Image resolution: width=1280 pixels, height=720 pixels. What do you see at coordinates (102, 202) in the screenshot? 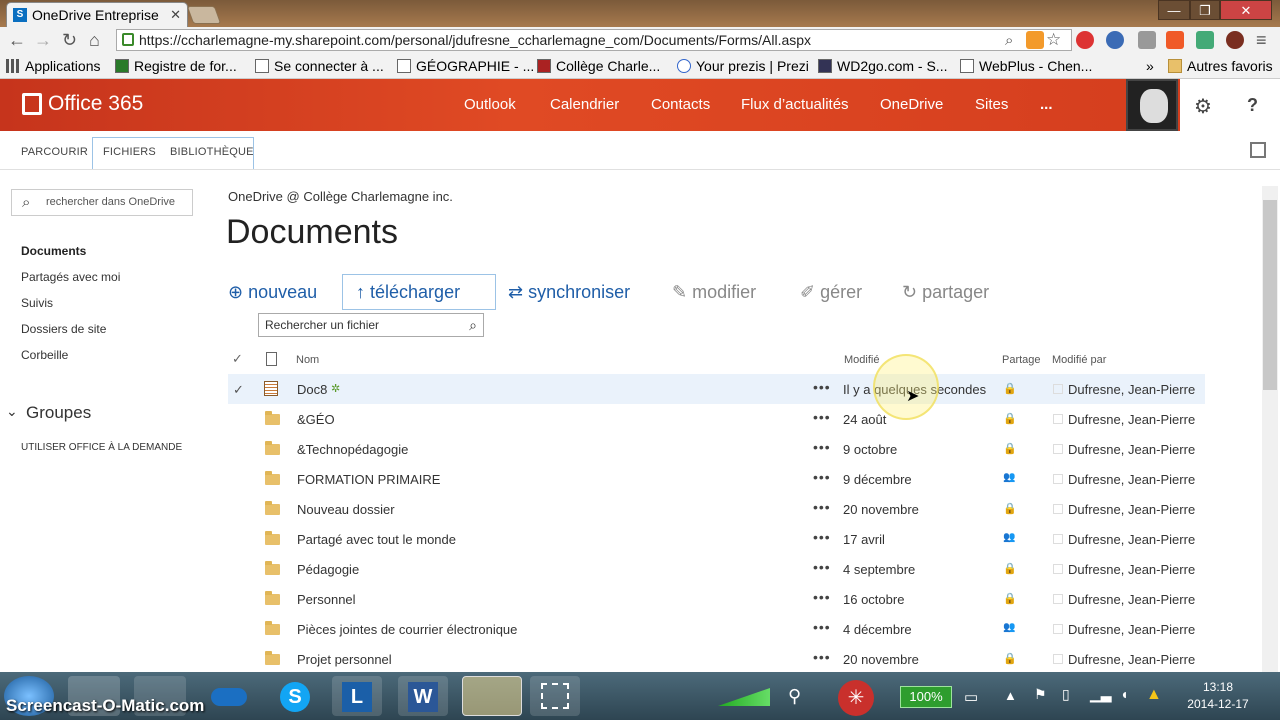
I see `onedrive-search-input: ⌕ rechercher dans OneDrive` at bounding box center [102, 202].